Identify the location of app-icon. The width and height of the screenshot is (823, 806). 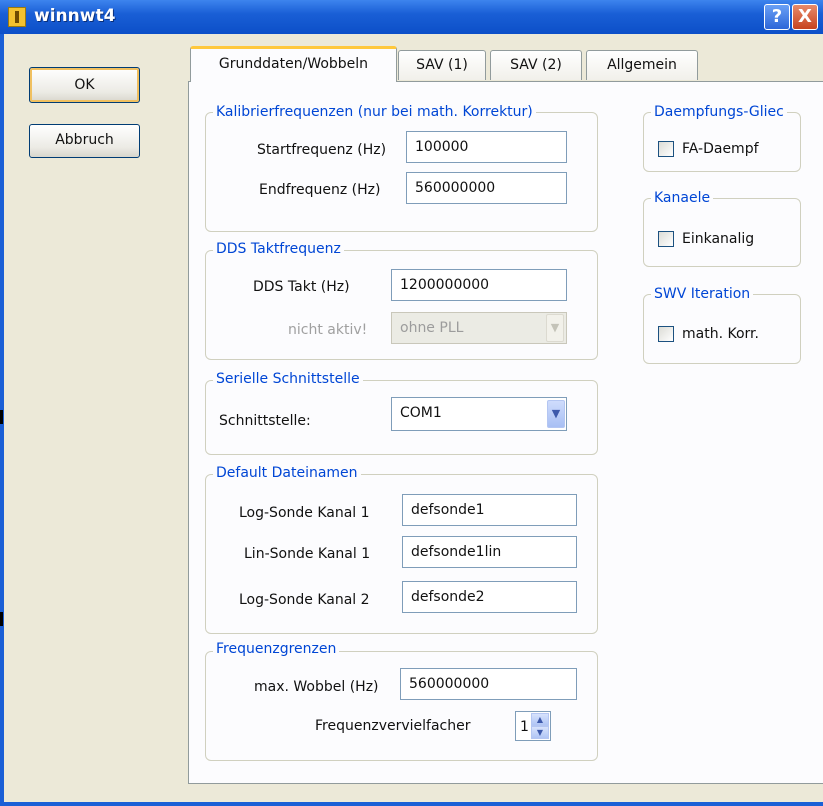
(17, 17).